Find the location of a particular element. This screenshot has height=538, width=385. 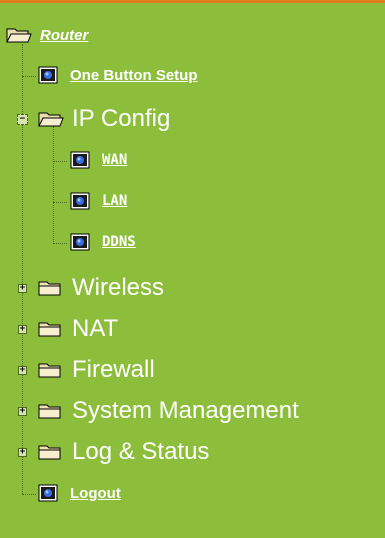

tree-folder-firewall: Firewall is located at coordinates (96, 370).